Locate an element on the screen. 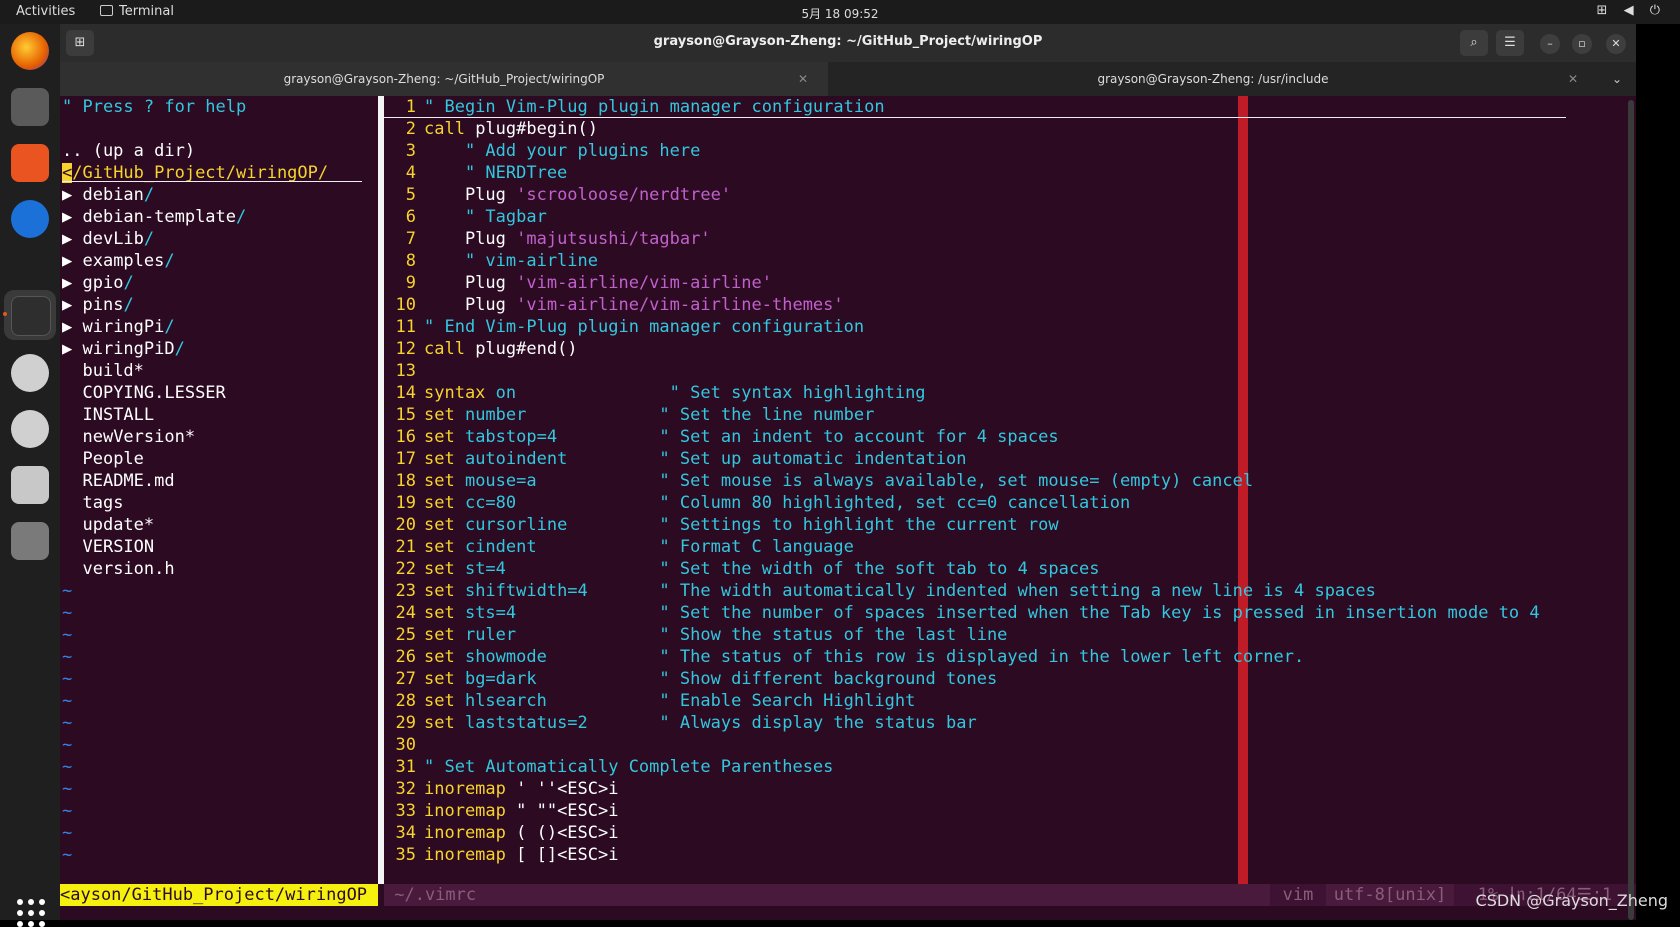 The image size is (1680, 927). code-line: 6 " Tagbar is located at coordinates (966, 217).